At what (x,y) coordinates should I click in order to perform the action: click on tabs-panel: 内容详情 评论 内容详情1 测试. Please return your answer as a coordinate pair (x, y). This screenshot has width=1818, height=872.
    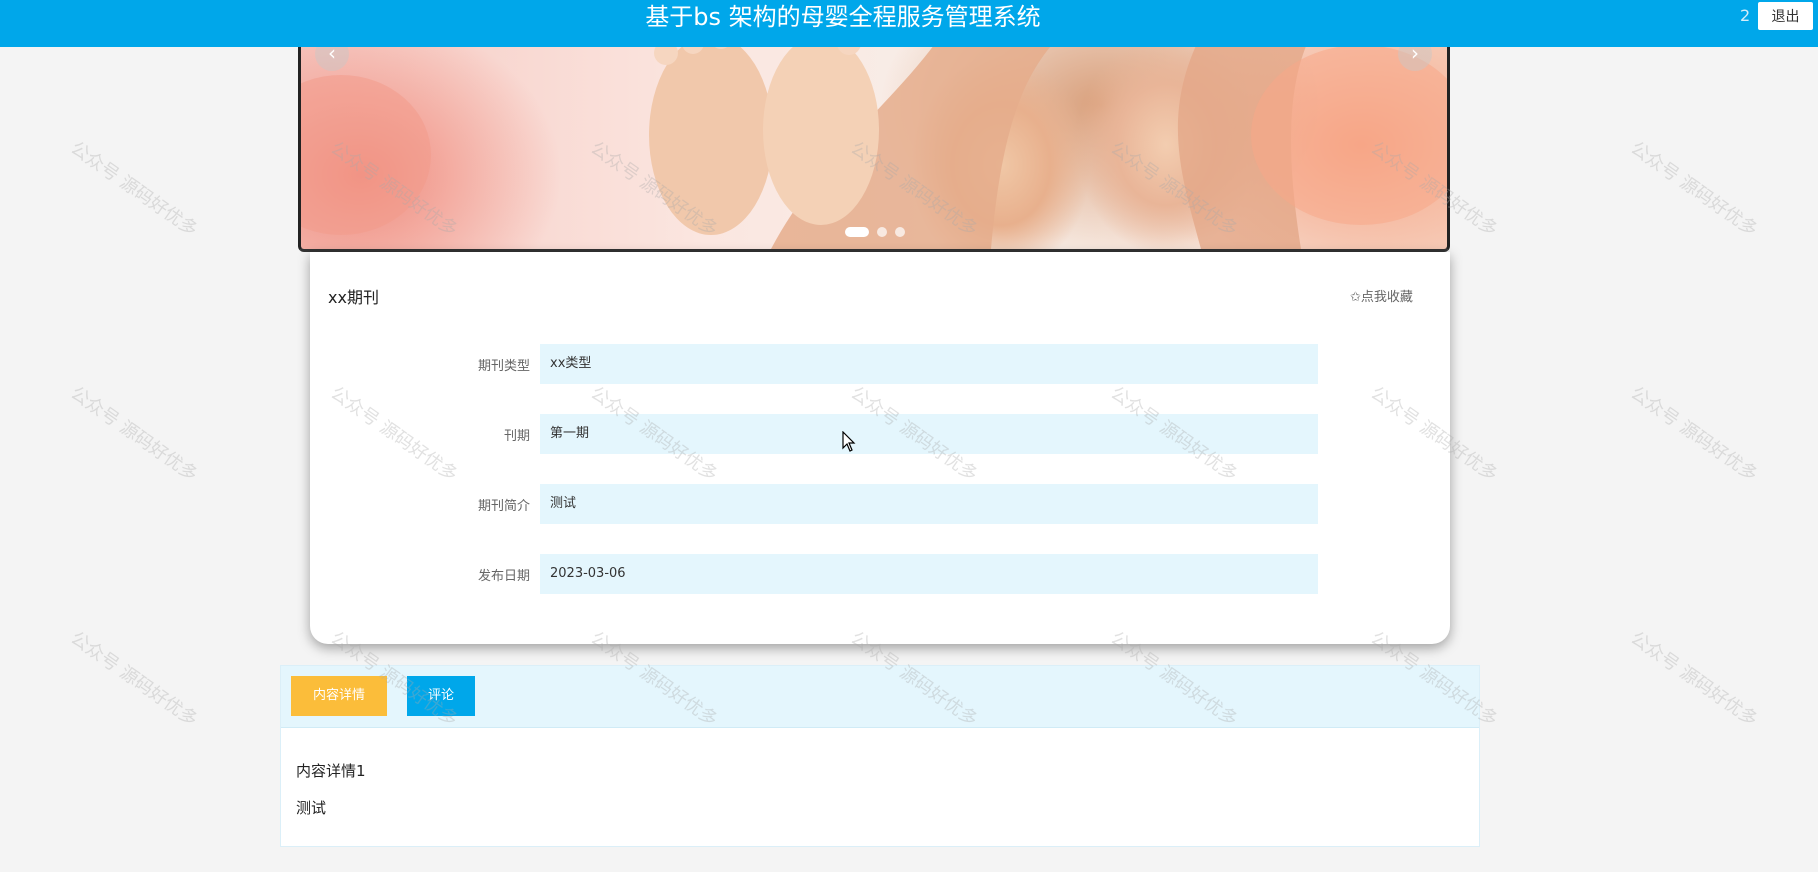
    Looking at the image, I should click on (880, 756).